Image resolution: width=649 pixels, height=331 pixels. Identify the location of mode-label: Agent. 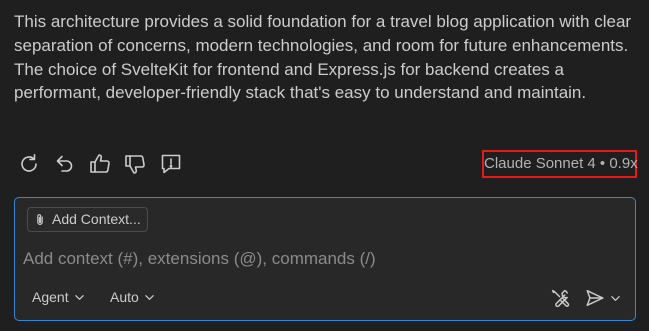
(50, 297).